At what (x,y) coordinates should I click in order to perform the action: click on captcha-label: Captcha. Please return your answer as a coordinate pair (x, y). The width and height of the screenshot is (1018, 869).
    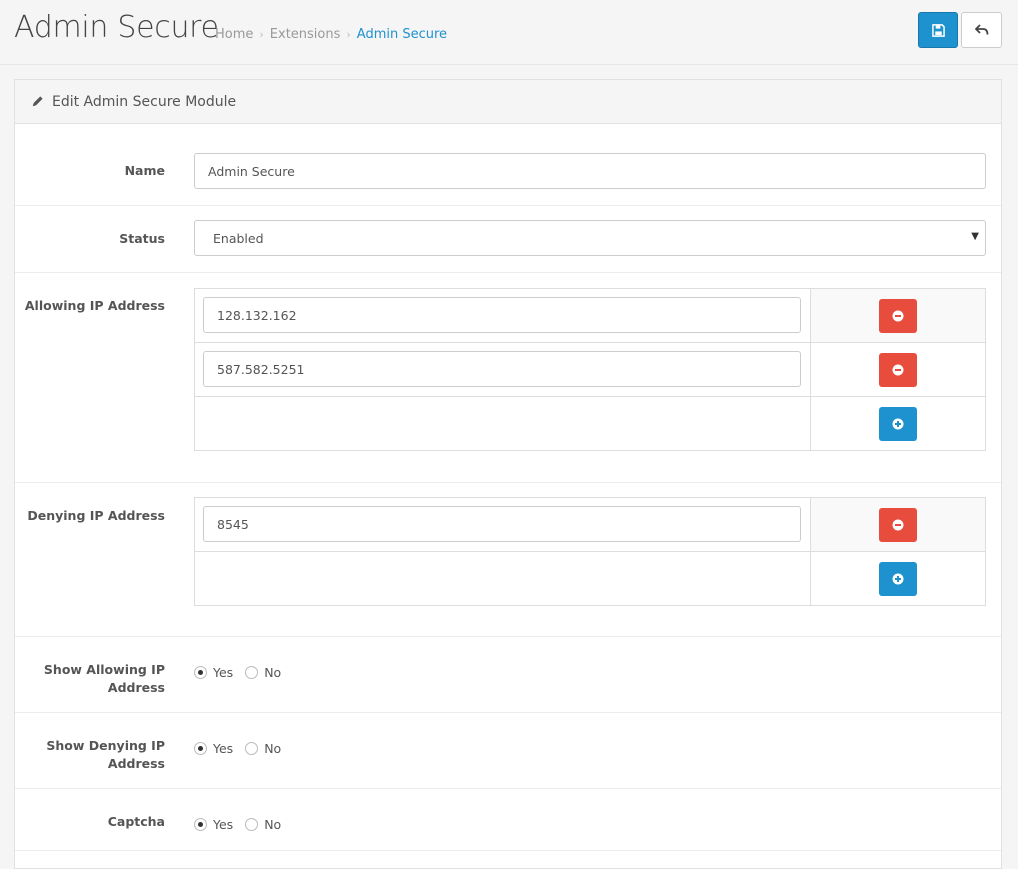
    Looking at the image, I should click on (136, 821).